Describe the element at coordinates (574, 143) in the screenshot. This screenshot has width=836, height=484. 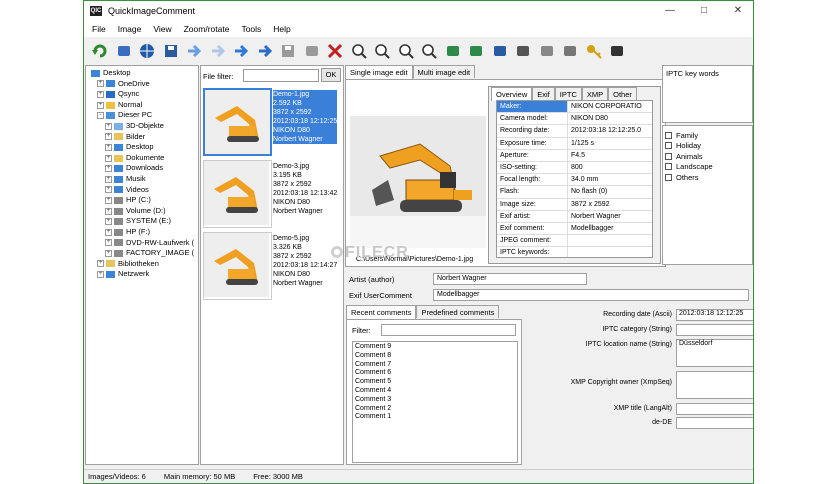
I see `overview-row: Exposure time: 1/125 s` at that location.